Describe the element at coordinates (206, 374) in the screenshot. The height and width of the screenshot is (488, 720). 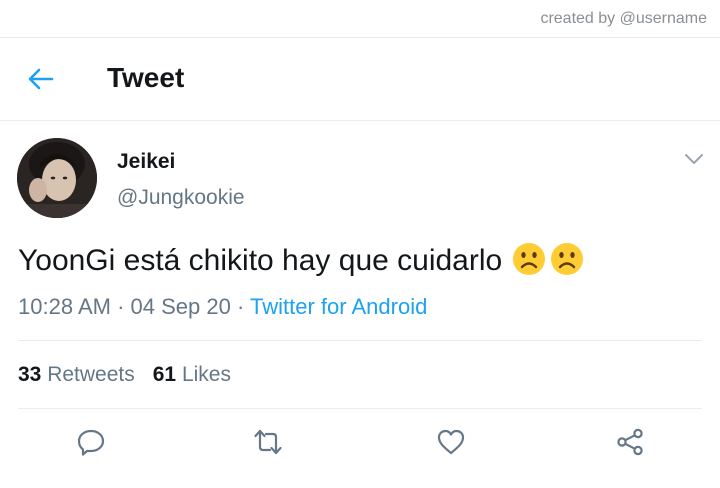
I see `likes-label: Likes` at that location.